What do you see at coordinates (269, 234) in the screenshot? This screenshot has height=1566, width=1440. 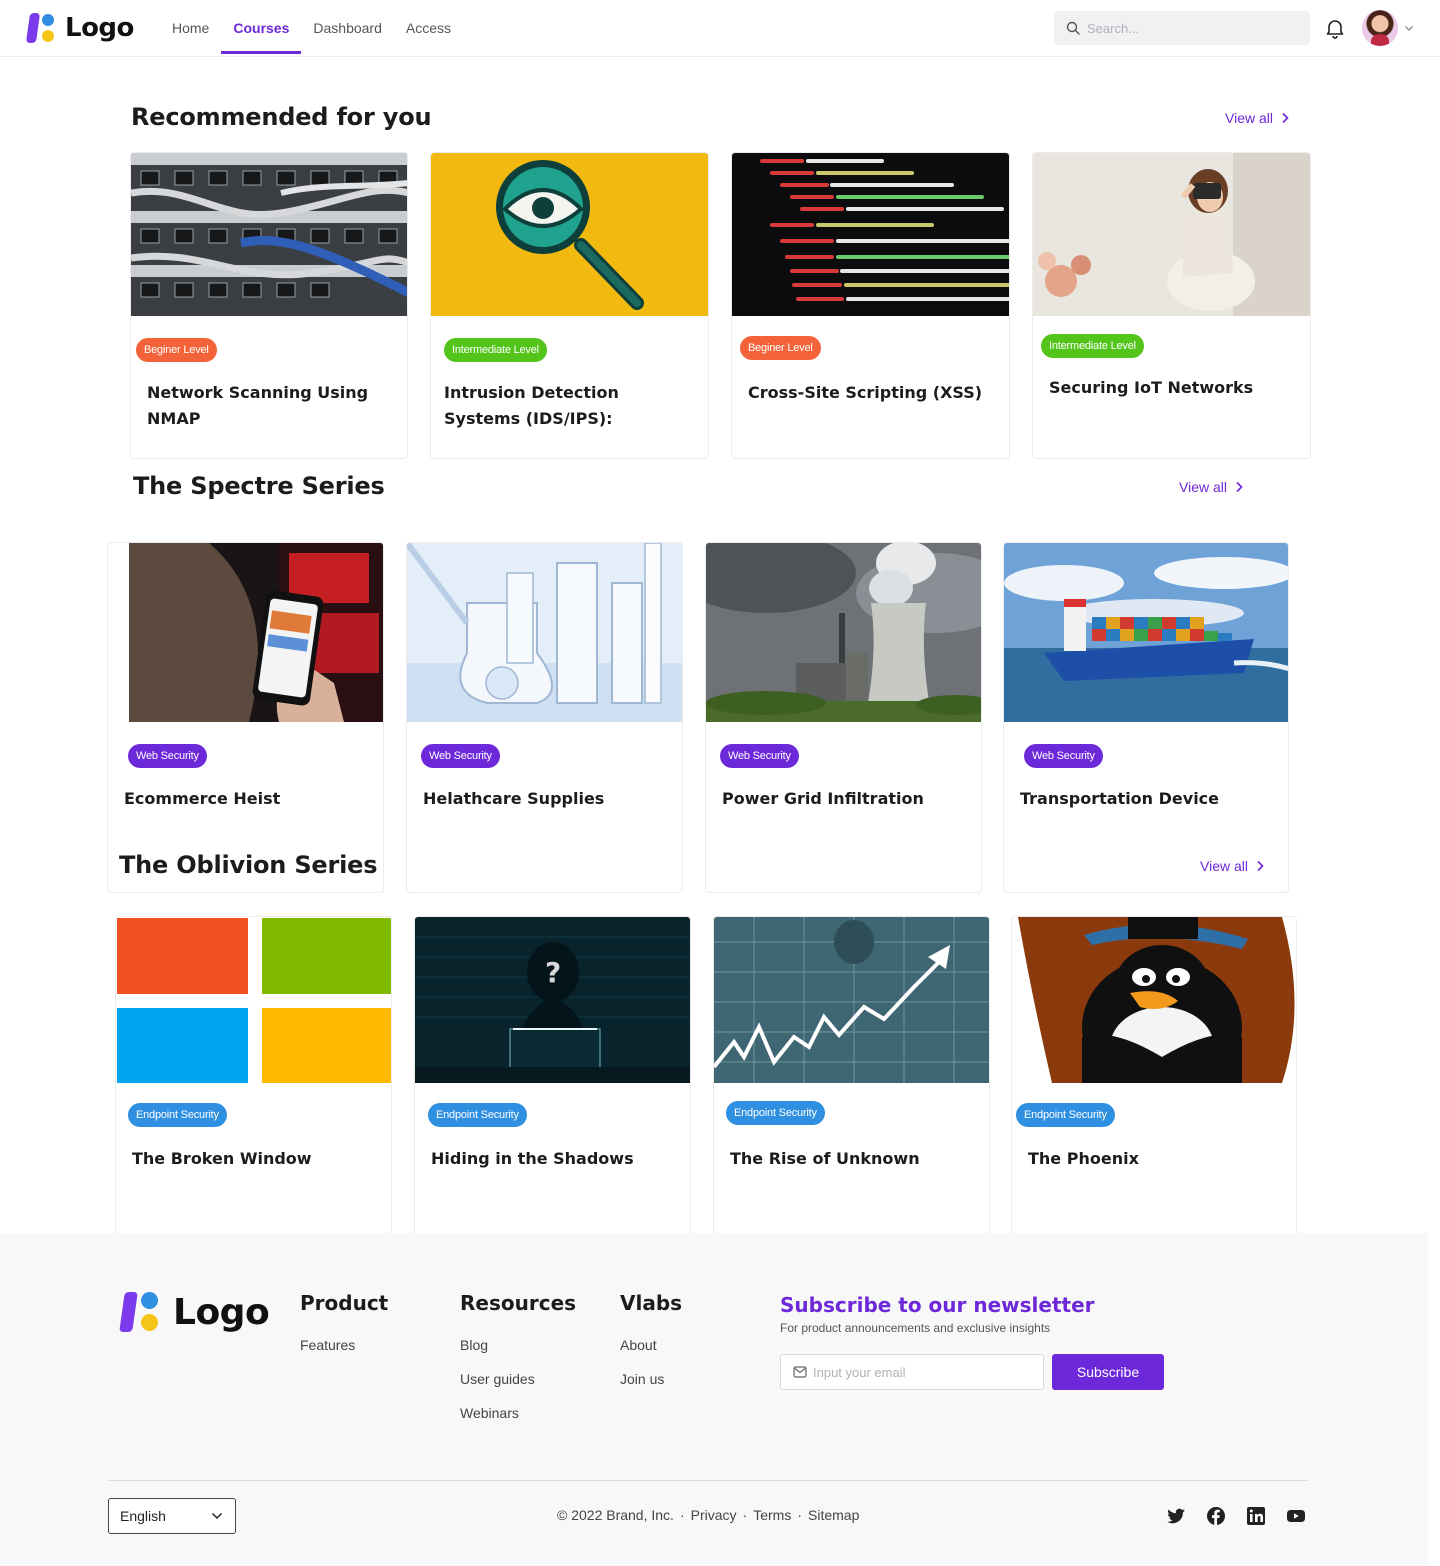 I see `course-image-patch-panel` at bounding box center [269, 234].